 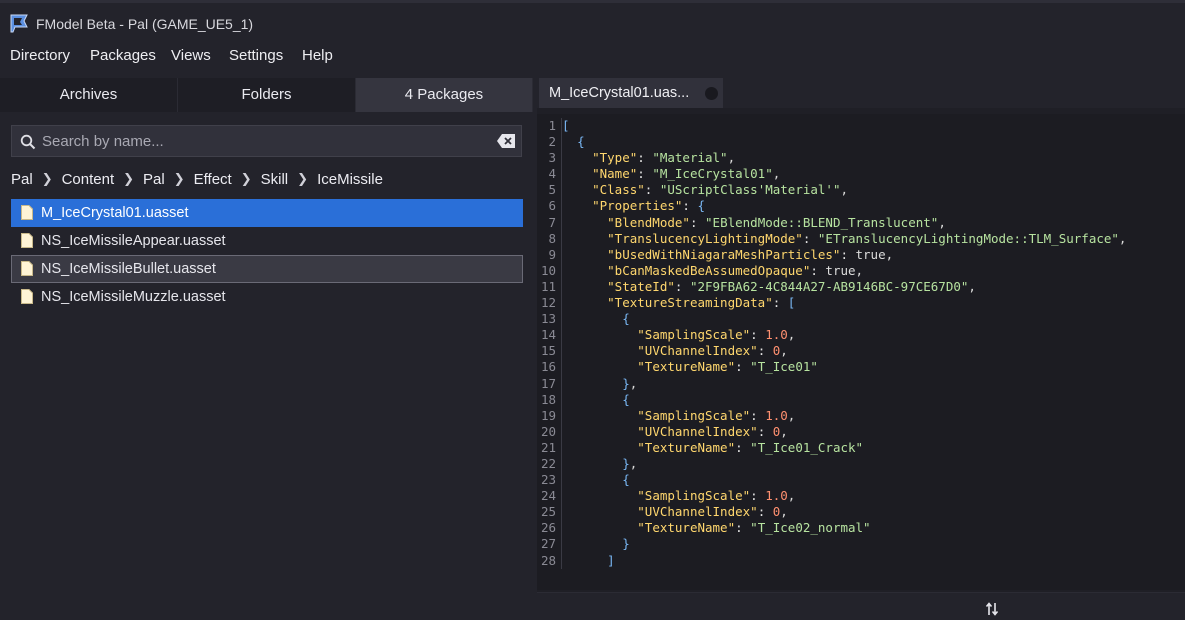 I want to click on file-name: NS_IceMissileBullet.uasset, so click(x=128, y=269).